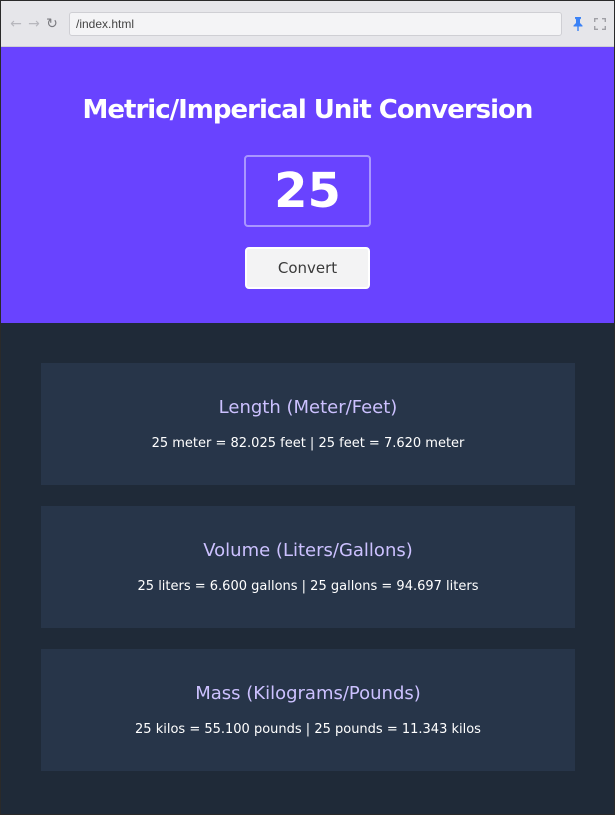 The image size is (615, 815). Describe the element at coordinates (315, 23) in the screenshot. I see `address-bar: /index.html` at that location.